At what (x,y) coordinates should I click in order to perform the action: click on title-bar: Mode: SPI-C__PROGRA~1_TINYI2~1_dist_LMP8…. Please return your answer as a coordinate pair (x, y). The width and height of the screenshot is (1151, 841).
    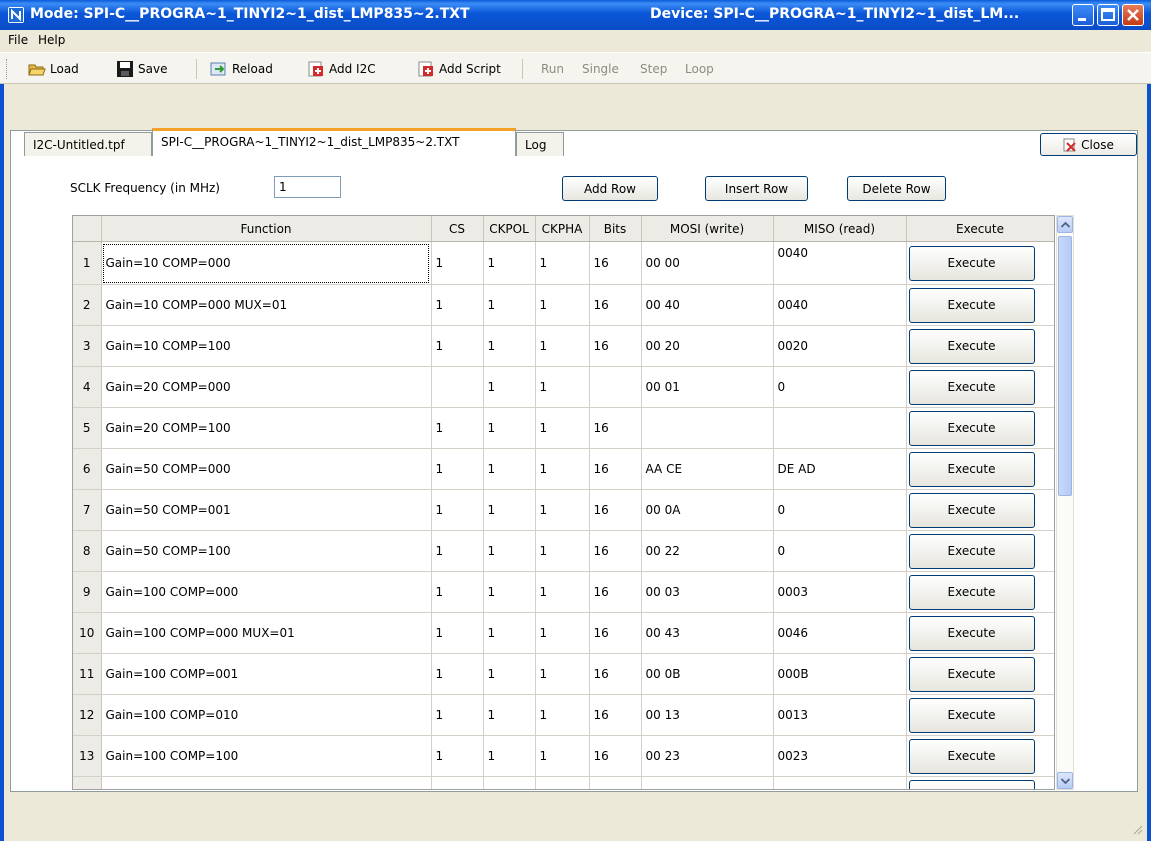
    Looking at the image, I should click on (575, 15).